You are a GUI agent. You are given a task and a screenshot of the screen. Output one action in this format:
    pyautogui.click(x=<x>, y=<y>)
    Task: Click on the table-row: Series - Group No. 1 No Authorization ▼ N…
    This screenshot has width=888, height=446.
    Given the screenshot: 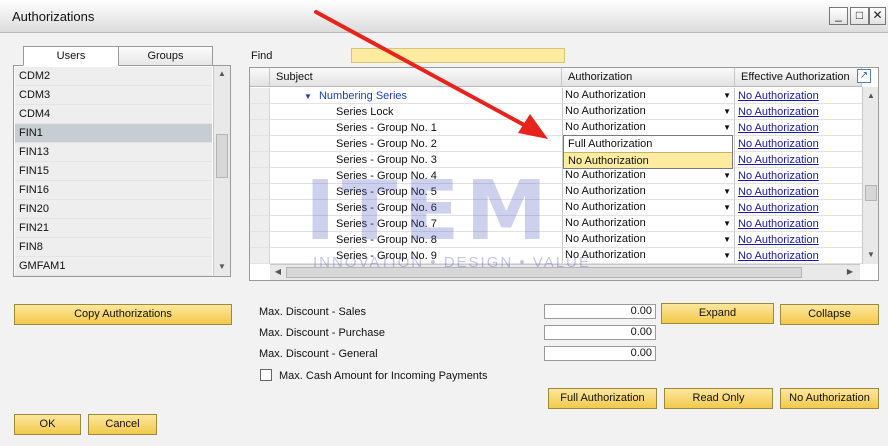 What is the action you would take?
    pyautogui.click(x=556, y=128)
    